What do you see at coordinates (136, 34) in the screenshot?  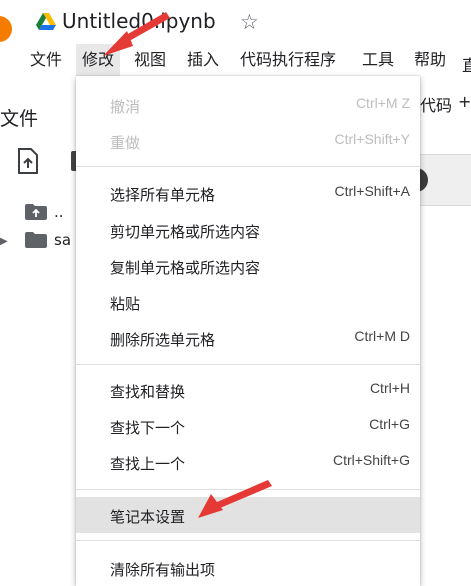 I see `annotation-arrow-edit-menu` at bounding box center [136, 34].